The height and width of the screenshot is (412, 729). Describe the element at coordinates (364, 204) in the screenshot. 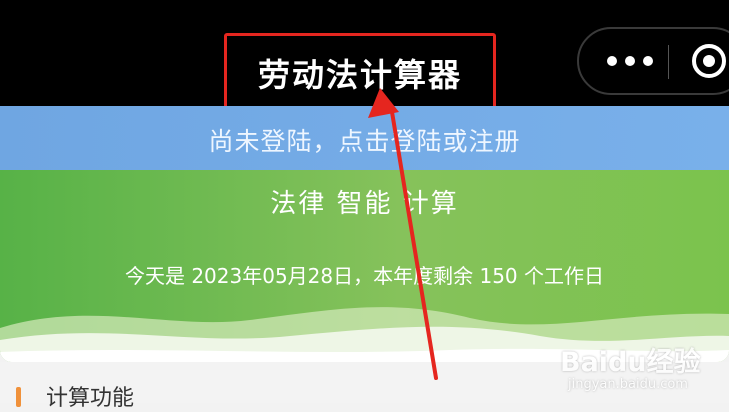

I see `hero-subtitle: 法律 智能 计算` at that location.